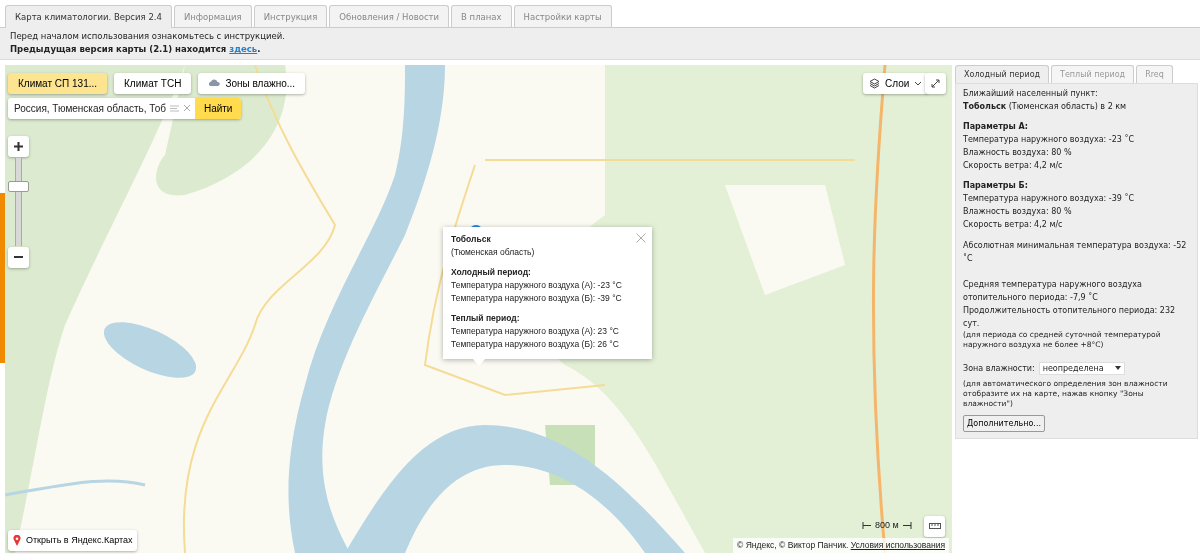  I want to click on scale-label: 800 м, so click(887, 525).